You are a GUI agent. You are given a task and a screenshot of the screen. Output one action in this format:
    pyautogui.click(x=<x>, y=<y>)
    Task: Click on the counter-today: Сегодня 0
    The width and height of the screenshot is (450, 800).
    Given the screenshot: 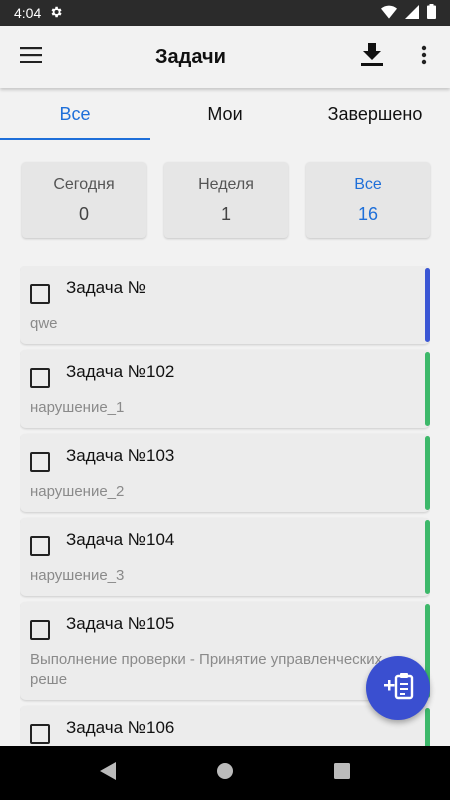 What is the action you would take?
    pyautogui.click(x=84, y=200)
    